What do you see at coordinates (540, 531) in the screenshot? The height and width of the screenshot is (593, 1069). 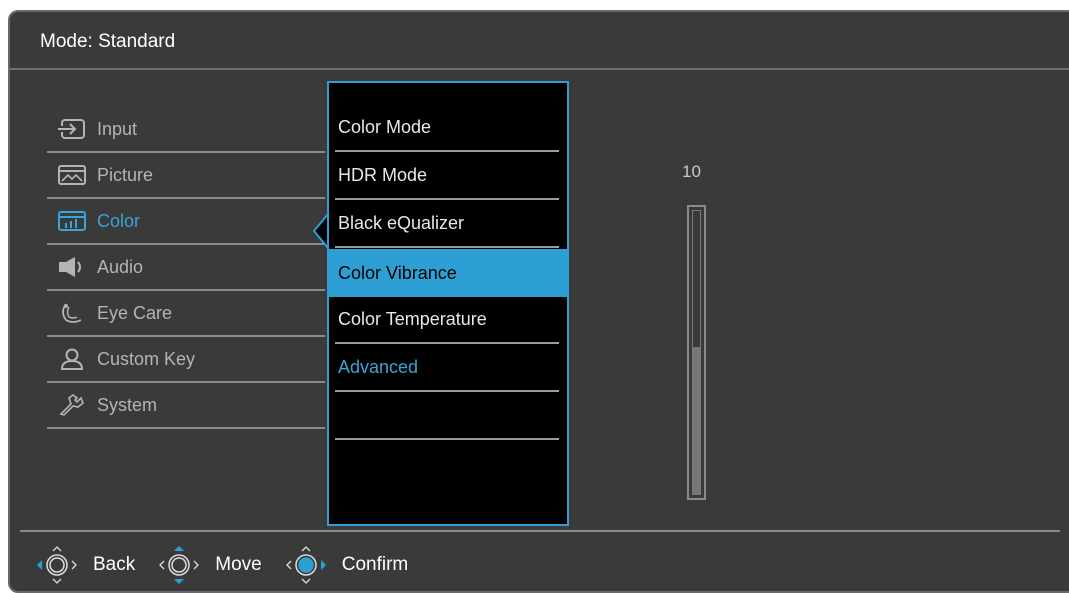 I see `footer-divider` at bounding box center [540, 531].